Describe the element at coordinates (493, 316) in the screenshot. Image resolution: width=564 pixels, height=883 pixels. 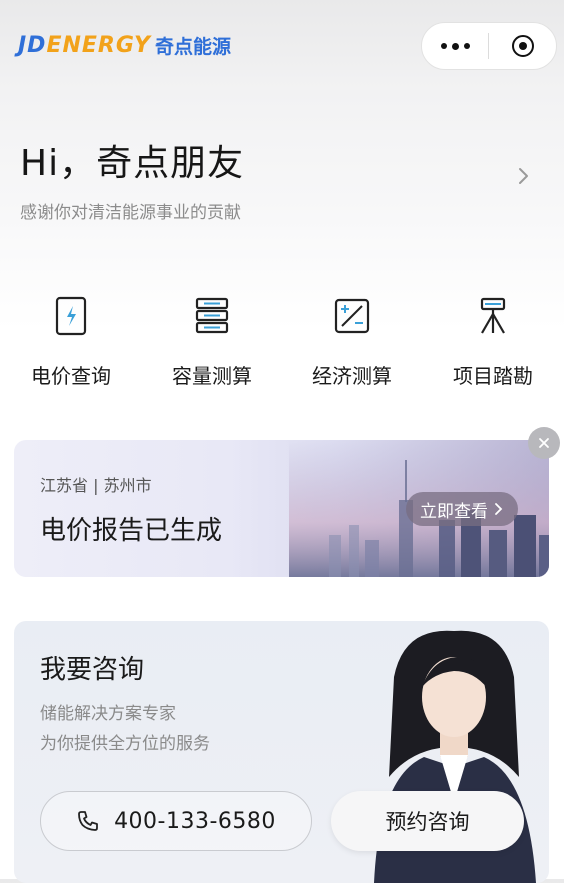
I see `survey-tripod-icon` at that location.